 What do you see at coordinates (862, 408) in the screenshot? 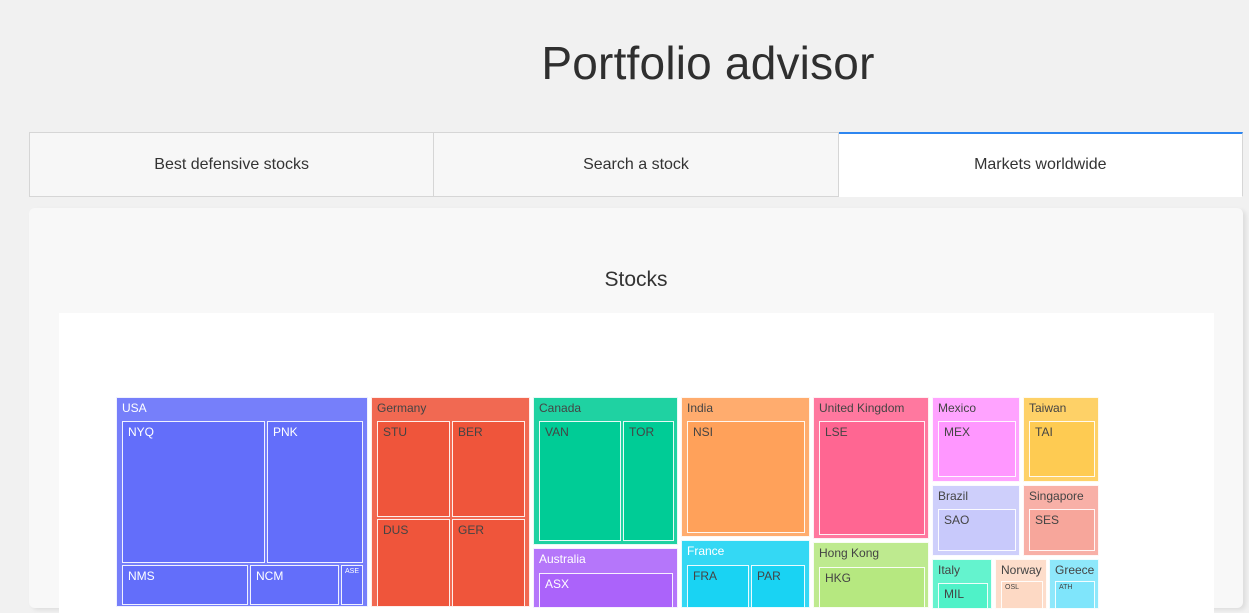
I see `treemap-group-label: United Kingdom` at bounding box center [862, 408].